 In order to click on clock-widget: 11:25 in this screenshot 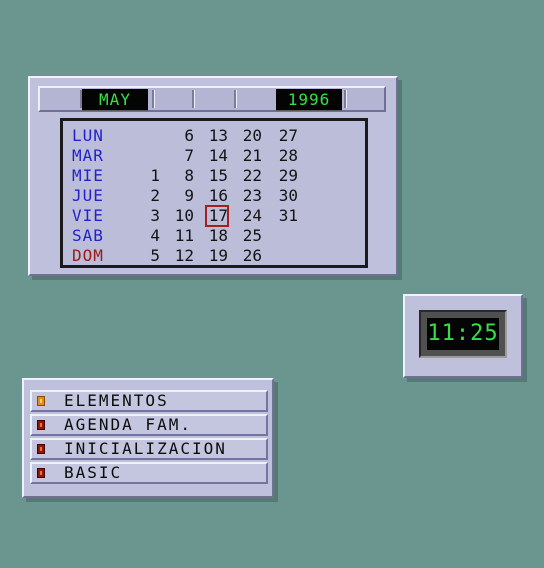, I will do `click(463, 336)`.